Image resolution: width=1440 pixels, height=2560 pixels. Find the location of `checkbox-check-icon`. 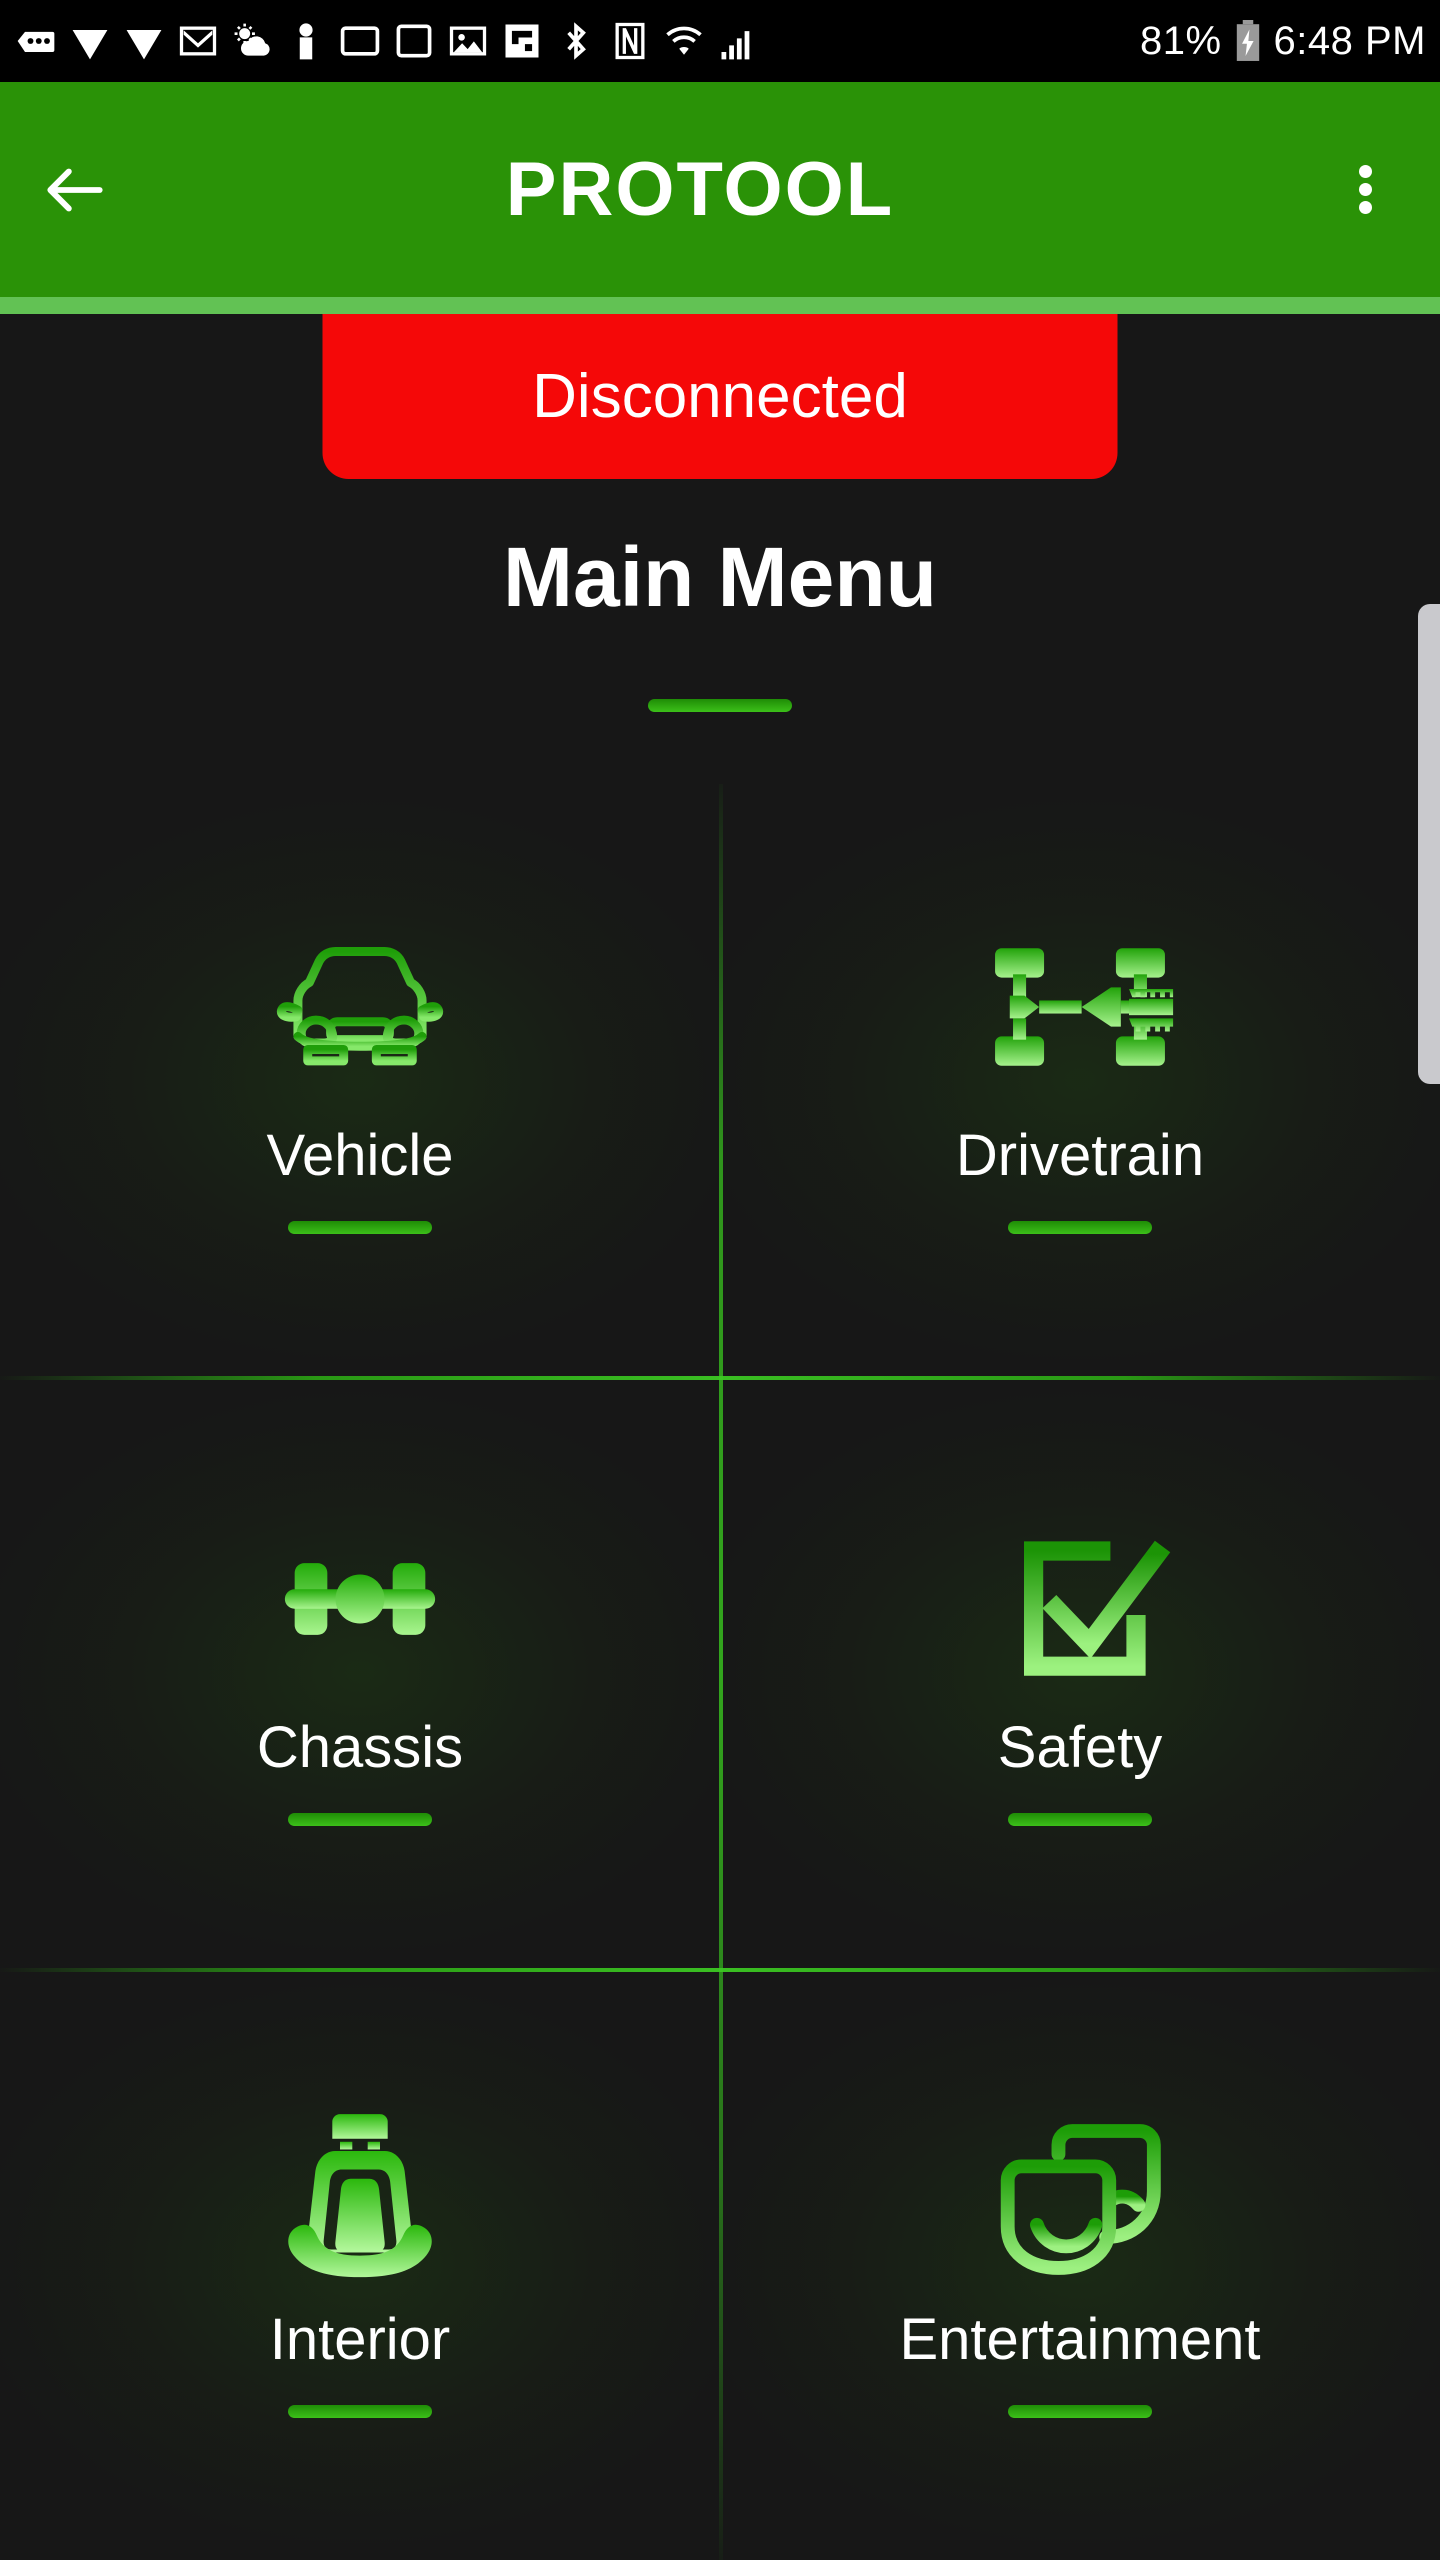

checkbox-check-icon is located at coordinates (1080, 1599).